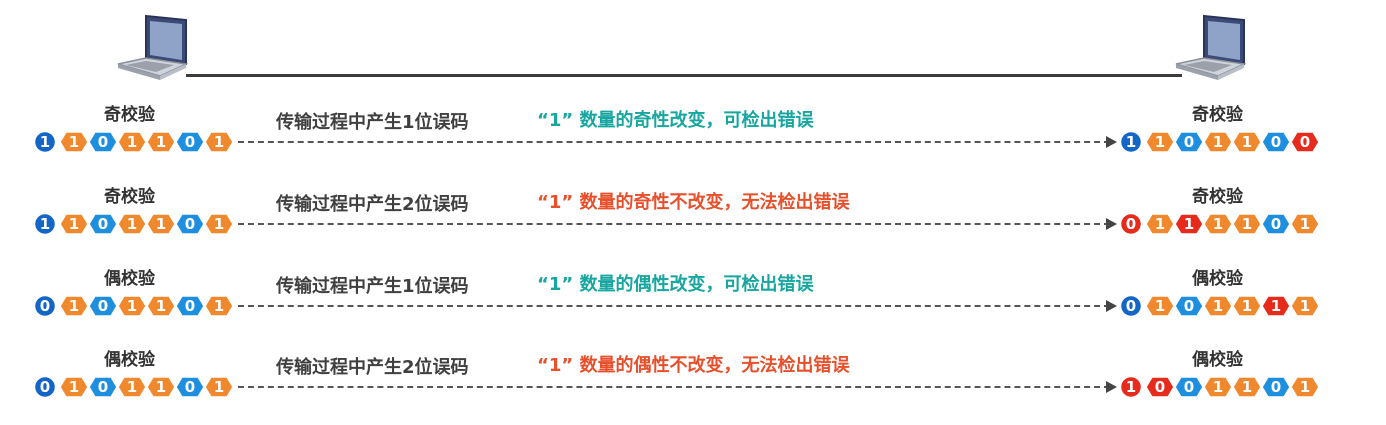 Image resolution: width=1386 pixels, height=425 pixels. What do you see at coordinates (1217, 360) in the screenshot?
I see `receiver-check-label: 偶校验` at bounding box center [1217, 360].